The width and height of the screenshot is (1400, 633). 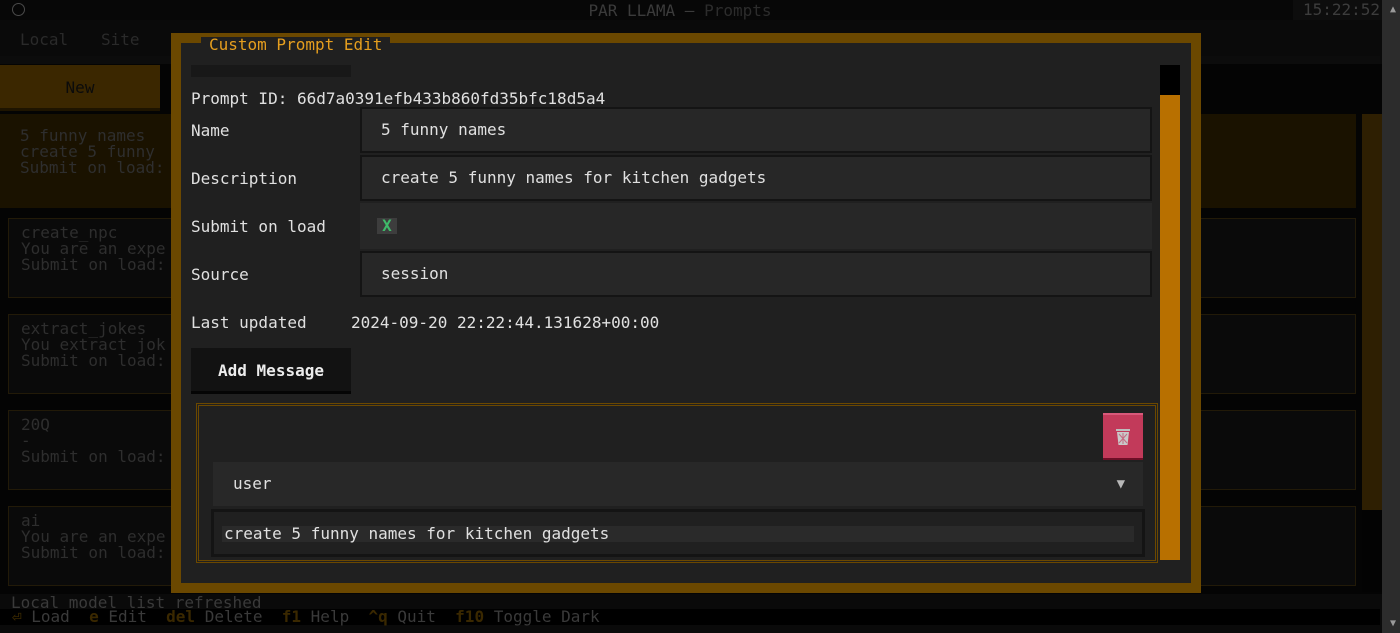 What do you see at coordinates (377, 616) in the screenshot?
I see `footer-key: ^q` at bounding box center [377, 616].